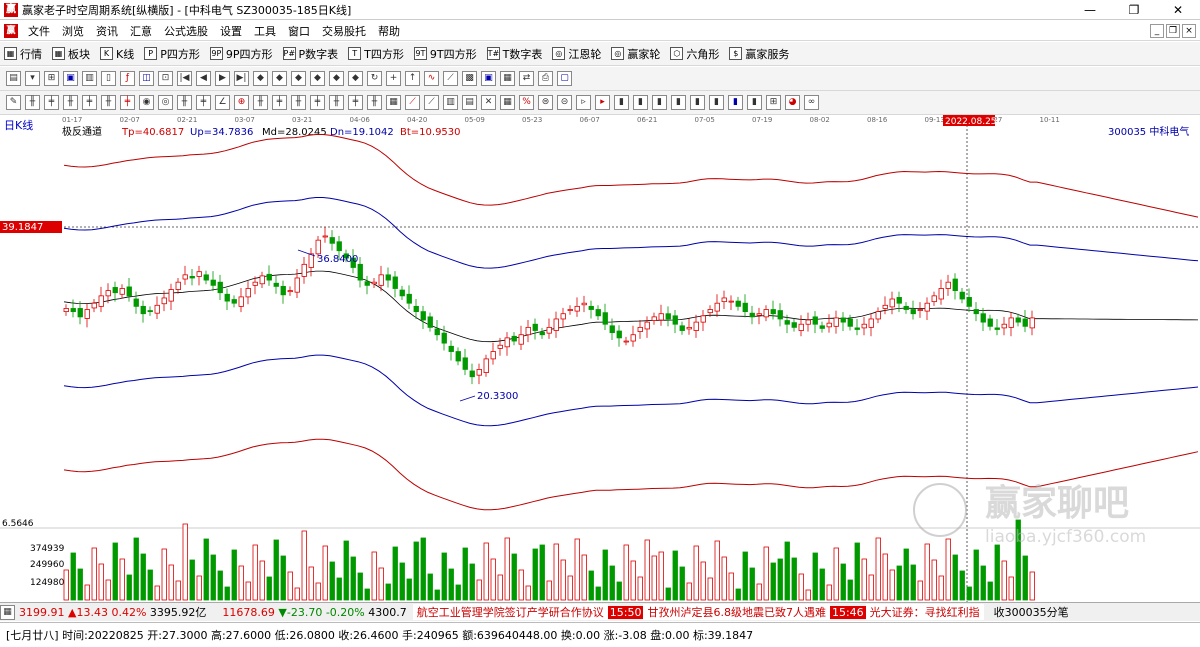 The width and height of the screenshot is (1200, 647). I want to click on toolbar-item-1: ▦ 板块, so click(71, 54).